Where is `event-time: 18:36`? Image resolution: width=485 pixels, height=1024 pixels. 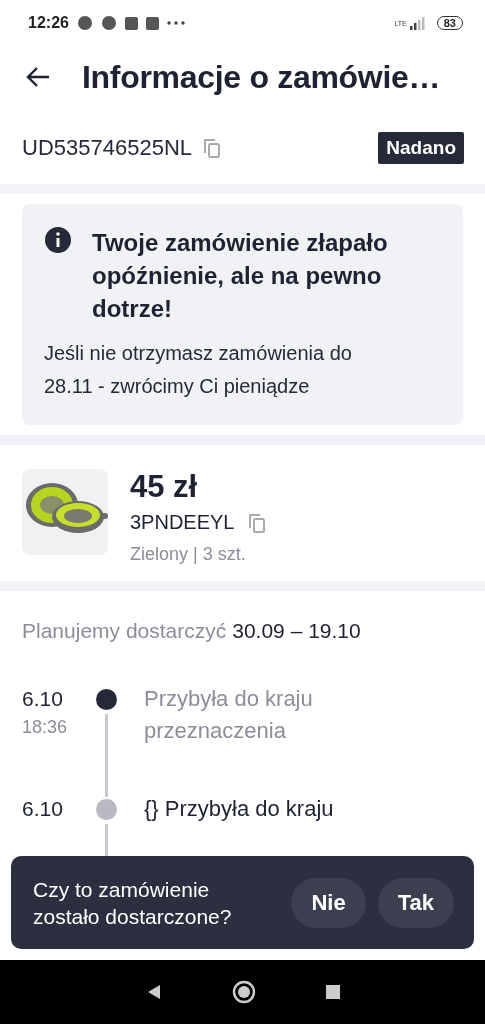
event-time: 18:36 is located at coordinates (45, 727).